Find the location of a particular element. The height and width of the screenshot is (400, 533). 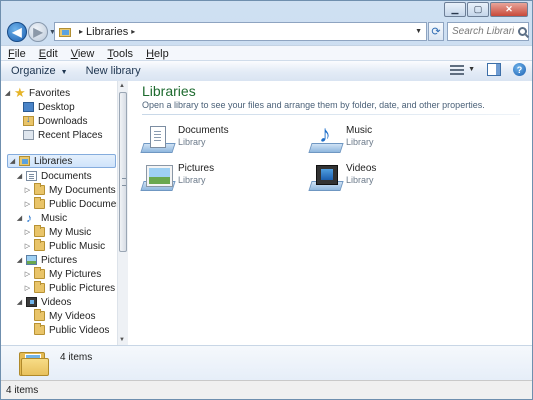

new-library-button: New library is located at coordinates (112, 71).